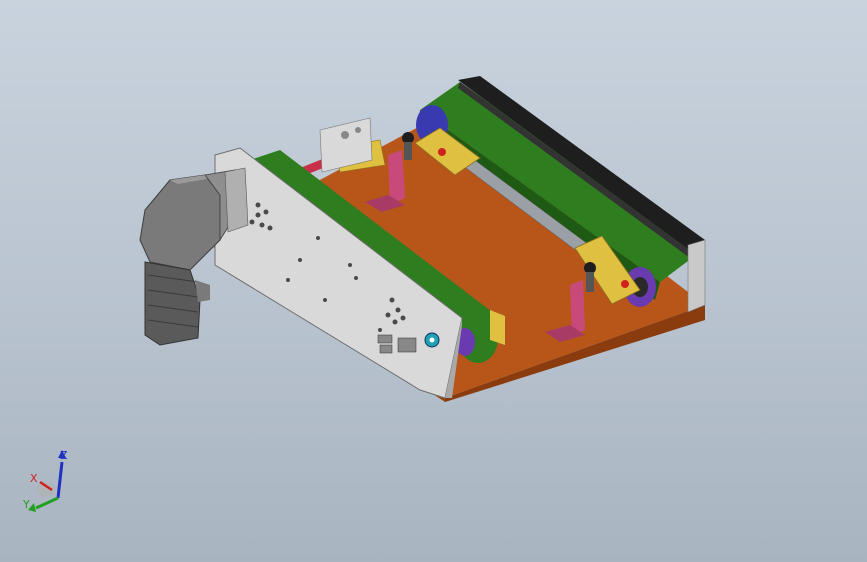 This screenshot has height=562, width=867. I want to click on z-axis-arrow, so click(60, 480).